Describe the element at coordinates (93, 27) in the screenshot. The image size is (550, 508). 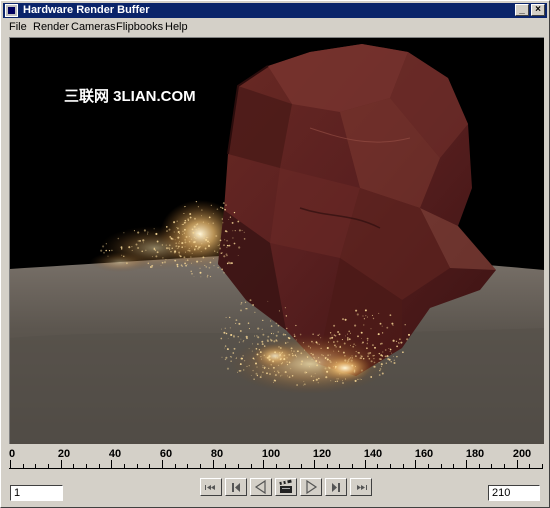
I see `menu-cameras: Cameras` at that location.